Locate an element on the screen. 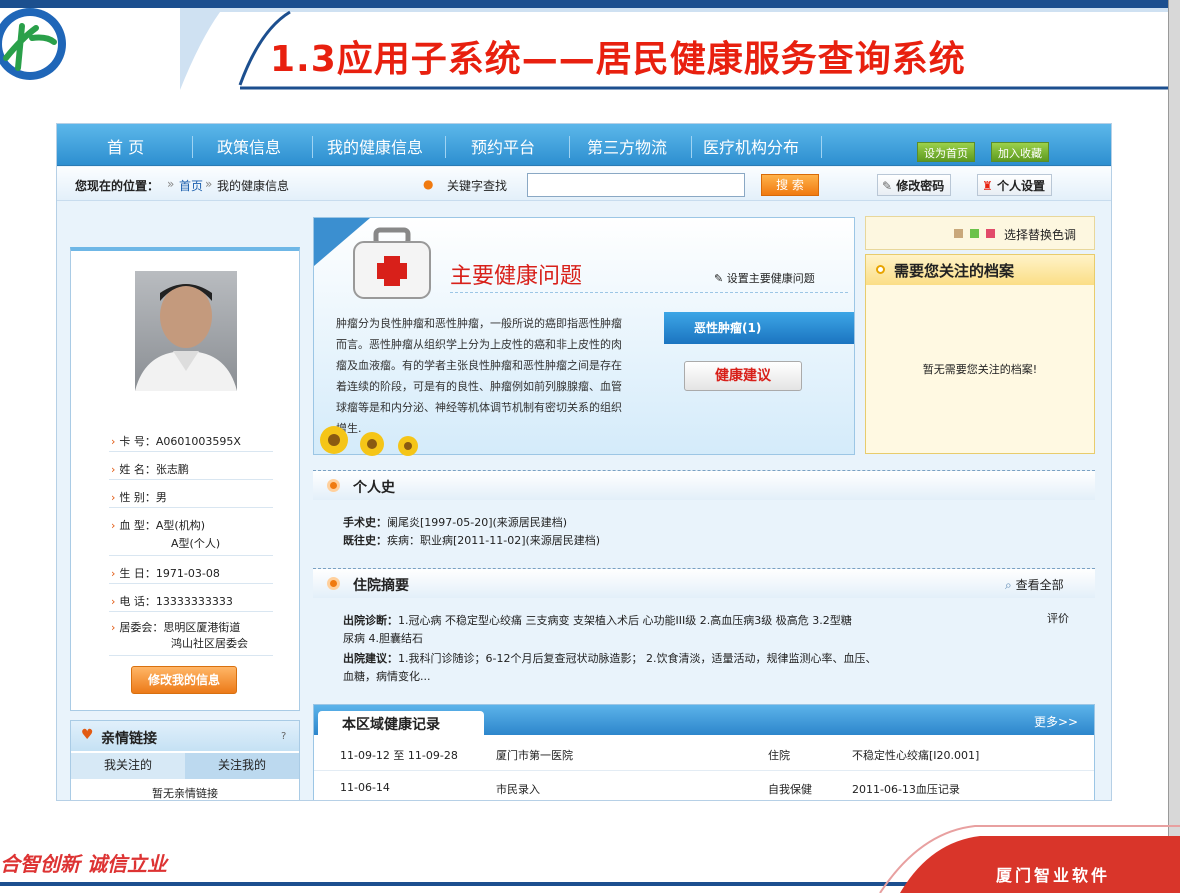  slogan: 合智创新 诚信立业 is located at coordinates (83, 864).